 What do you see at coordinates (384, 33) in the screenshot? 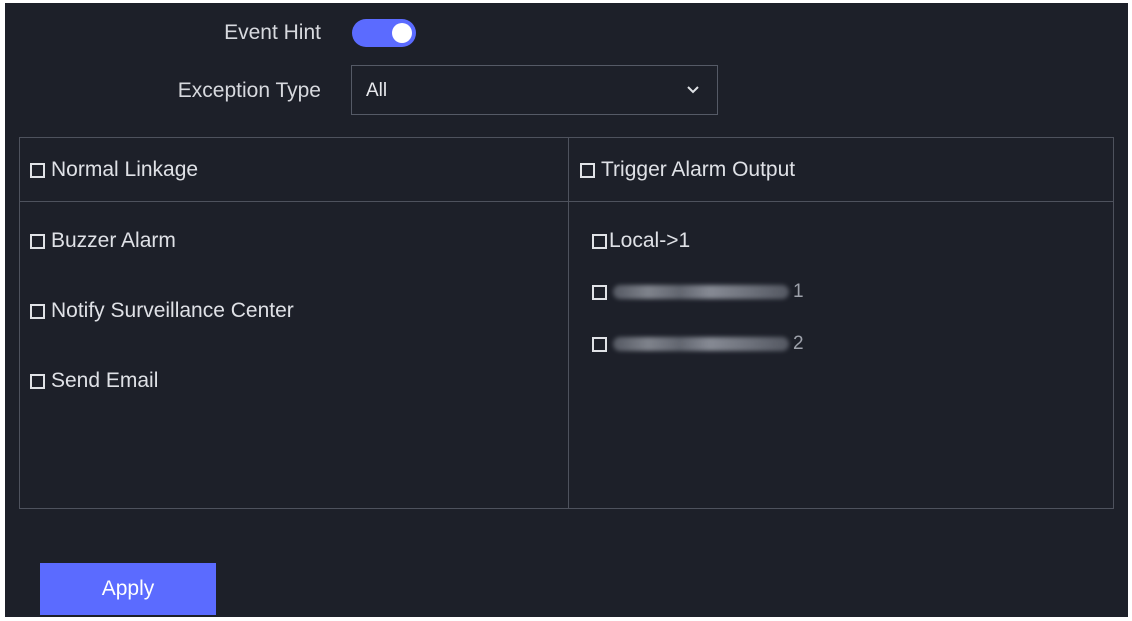
I see `event-hint-toggle` at bounding box center [384, 33].